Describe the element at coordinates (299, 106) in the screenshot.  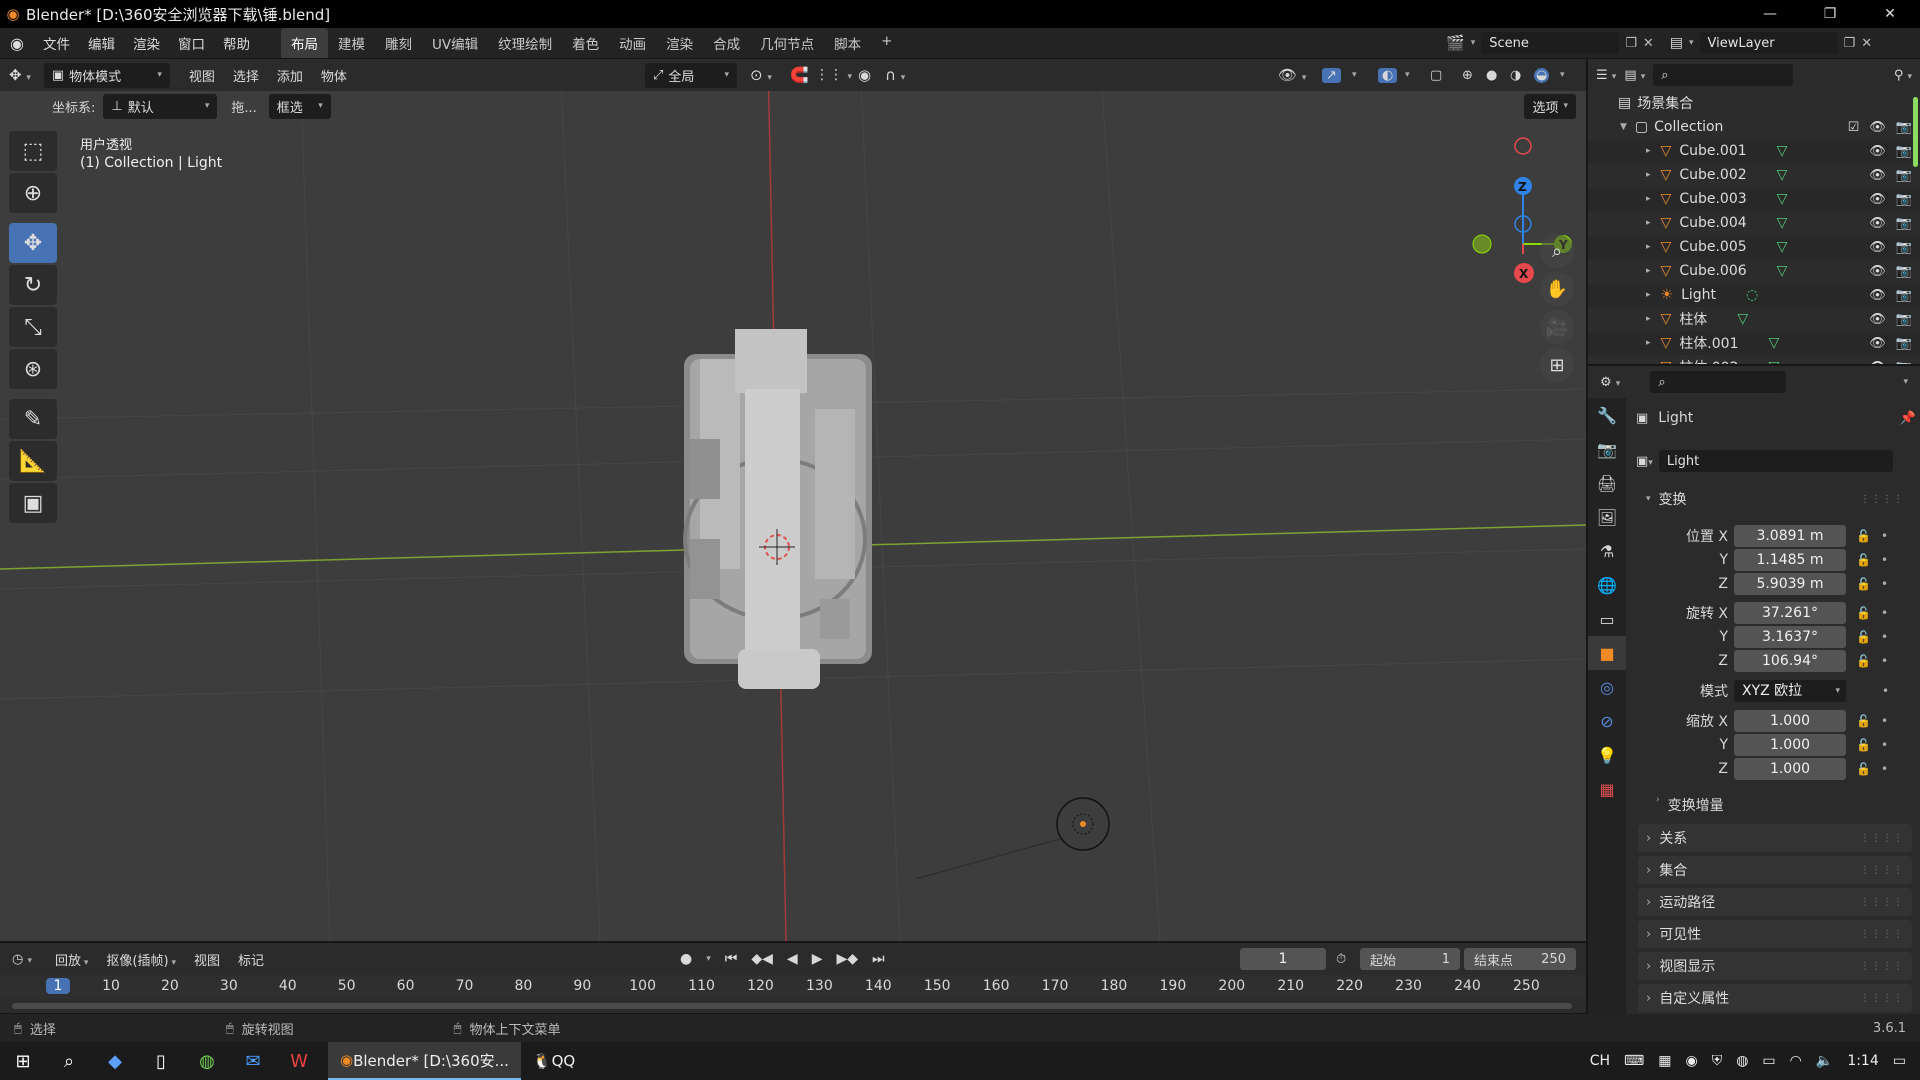
I see `select-mode-dropdown: 框选 ▾` at that location.